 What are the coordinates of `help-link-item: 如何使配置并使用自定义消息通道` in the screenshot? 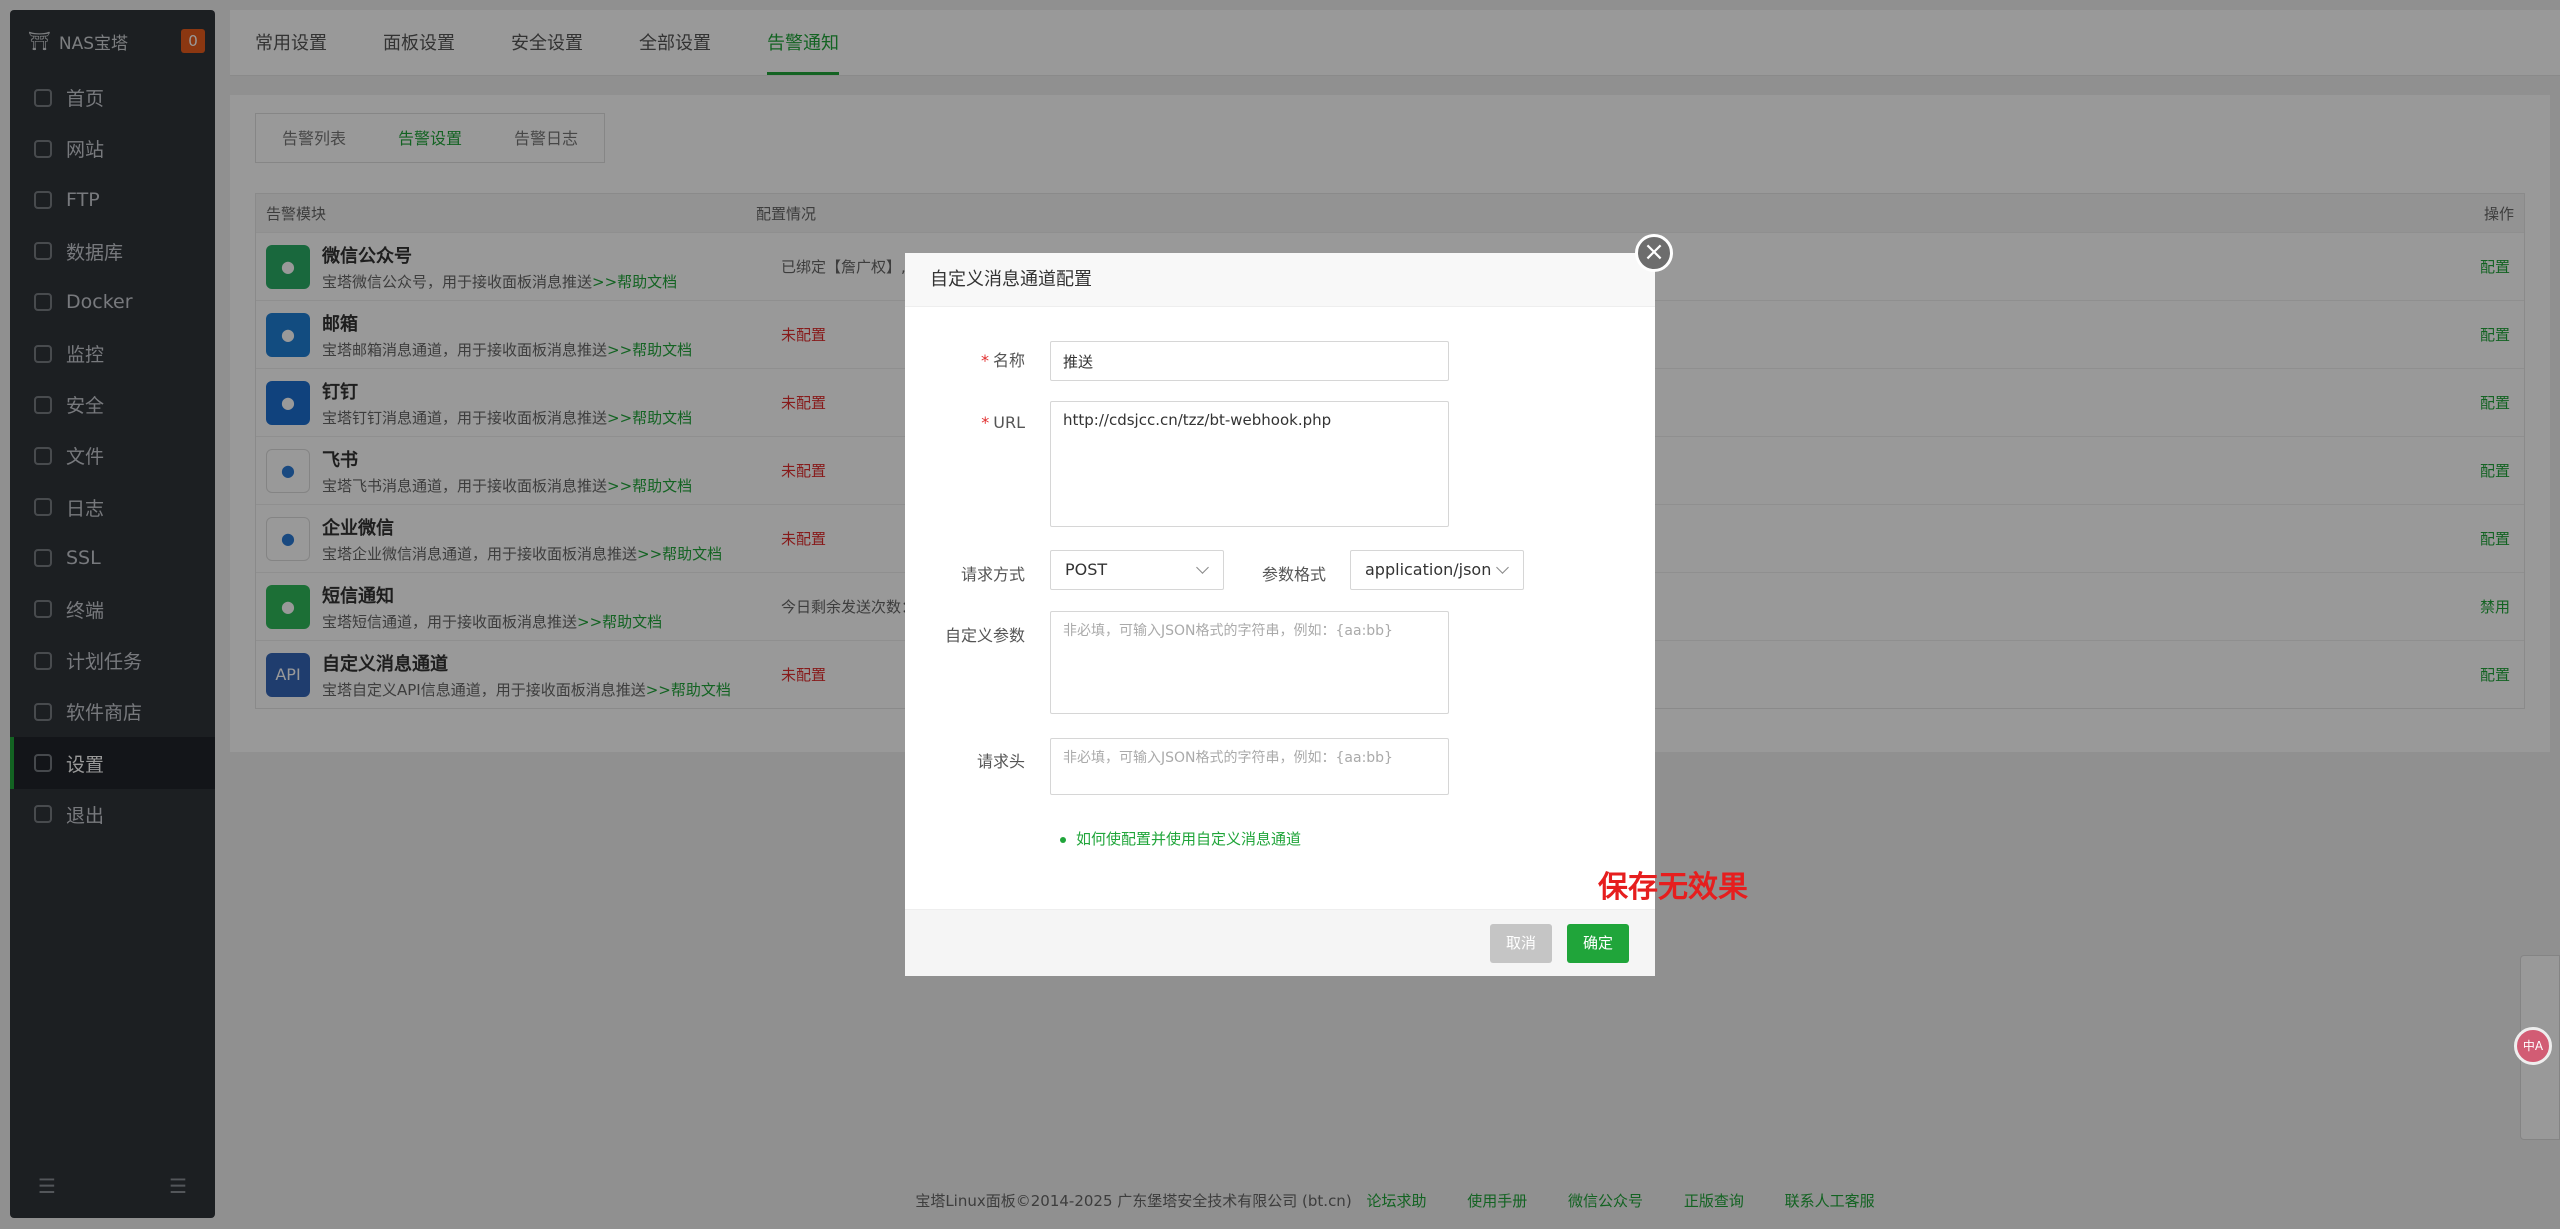 It's located at (1180, 838).